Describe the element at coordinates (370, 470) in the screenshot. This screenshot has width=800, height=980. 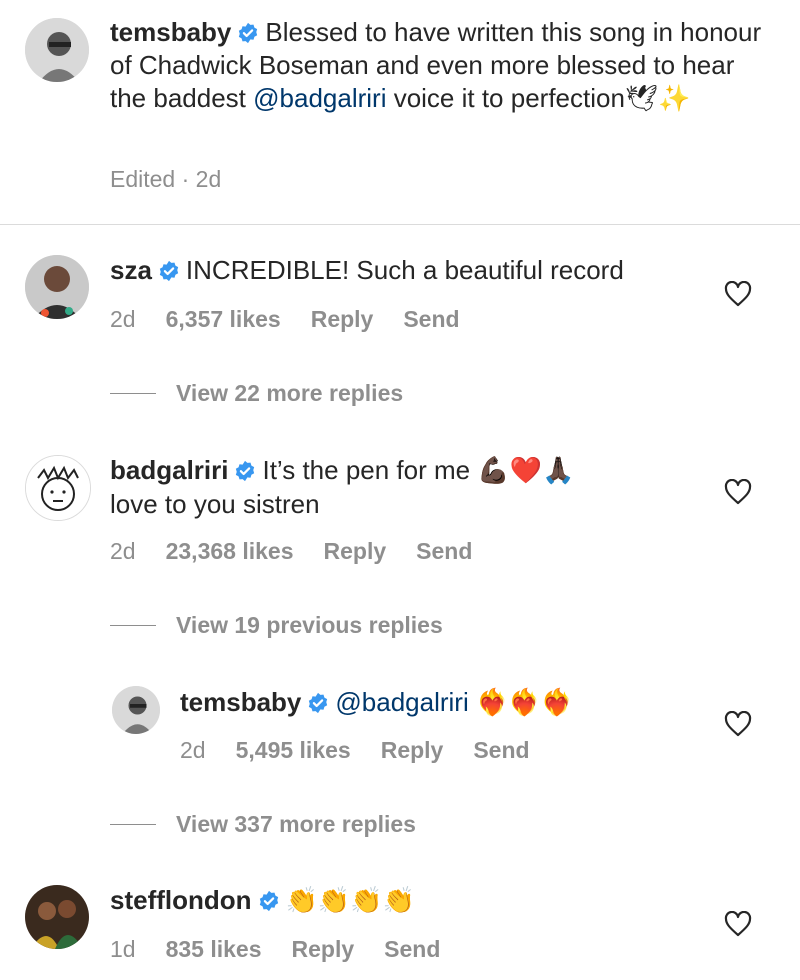
I see `badgalriri-comment-body: It’s the pen for me` at that location.